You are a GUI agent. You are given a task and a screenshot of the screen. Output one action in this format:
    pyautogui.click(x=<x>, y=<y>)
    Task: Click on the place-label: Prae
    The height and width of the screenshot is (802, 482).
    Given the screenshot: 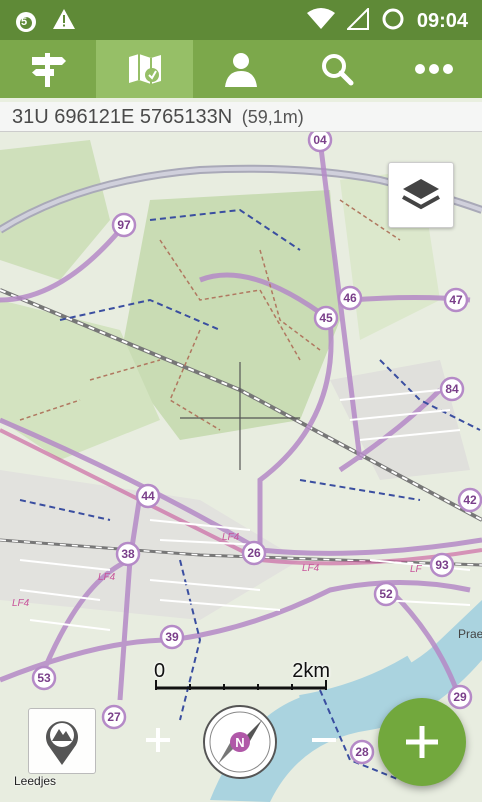 What is the action you would take?
    pyautogui.click(x=470, y=634)
    